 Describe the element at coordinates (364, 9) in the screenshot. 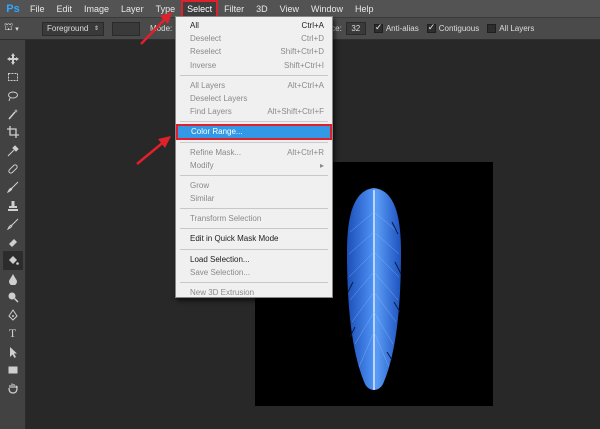

I see `menu-help: Help` at that location.